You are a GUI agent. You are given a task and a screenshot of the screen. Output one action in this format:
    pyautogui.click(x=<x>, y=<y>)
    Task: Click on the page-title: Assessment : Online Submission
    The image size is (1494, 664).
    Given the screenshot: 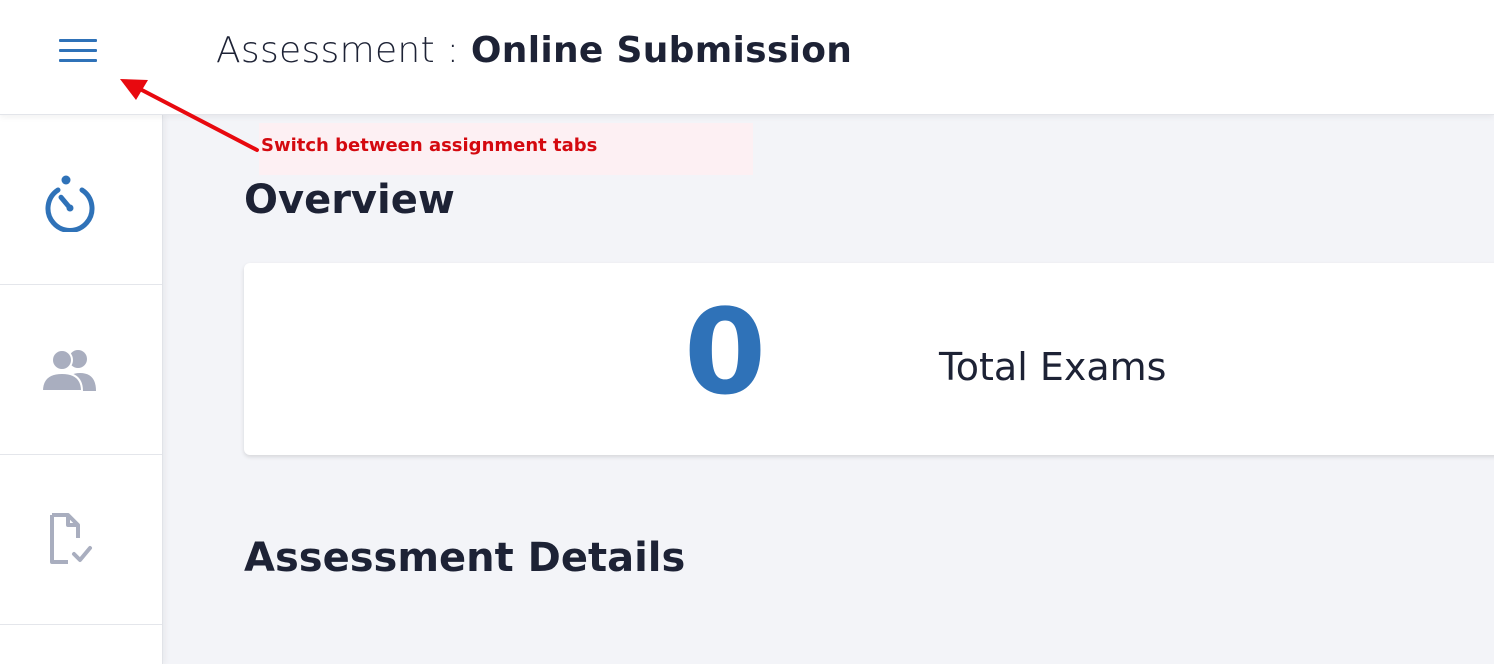 What is the action you would take?
    pyautogui.click(x=534, y=50)
    